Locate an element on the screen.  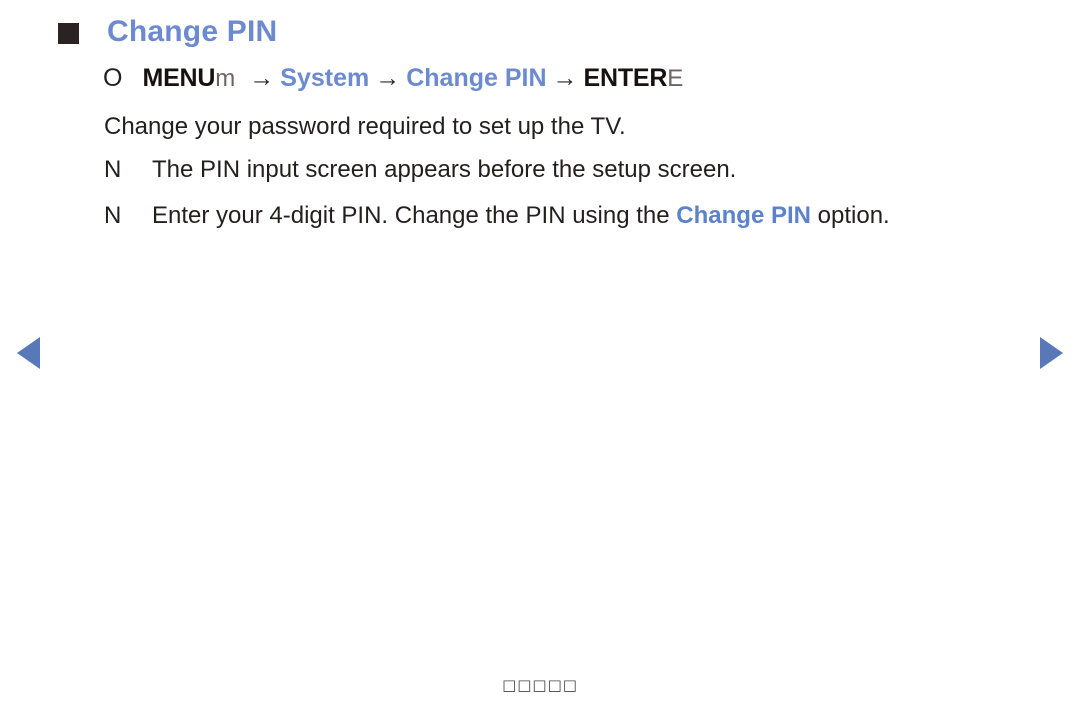
path-arrow-icon-2: → is located at coordinates (388, 78).